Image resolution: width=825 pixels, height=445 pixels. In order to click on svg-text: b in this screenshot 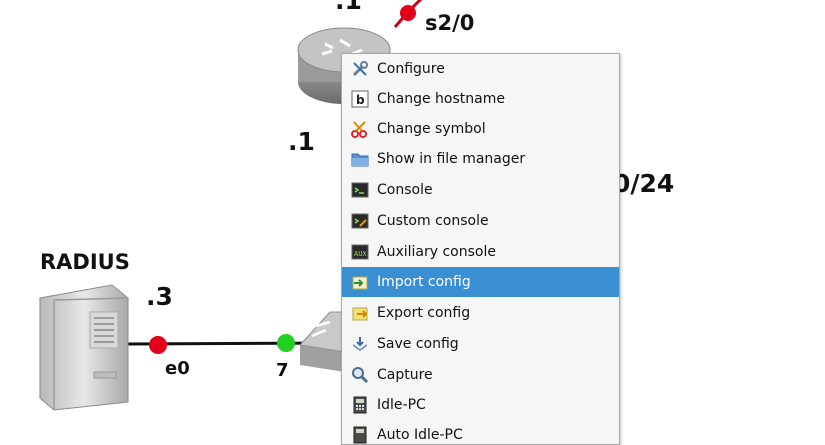, I will do `click(360, 100)`.